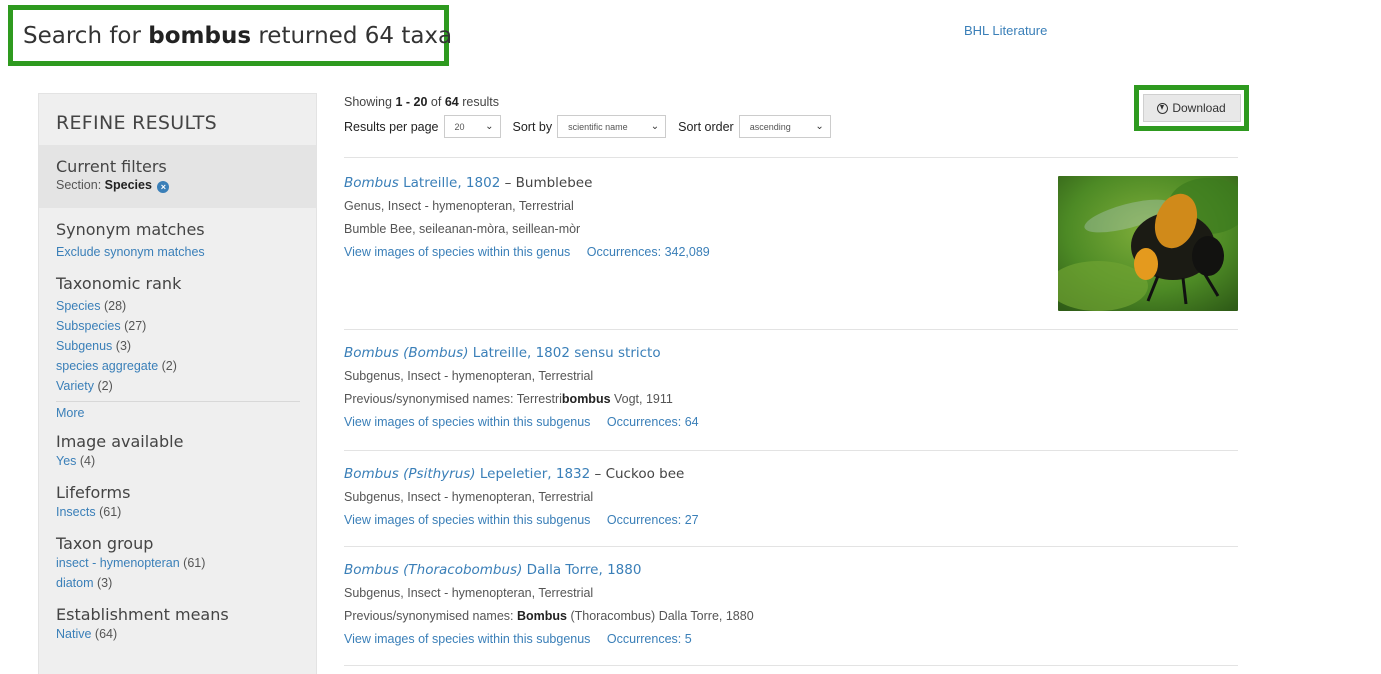 The height and width of the screenshot is (674, 1381). Describe the element at coordinates (70, 413) in the screenshot. I see `more-link: More` at that location.